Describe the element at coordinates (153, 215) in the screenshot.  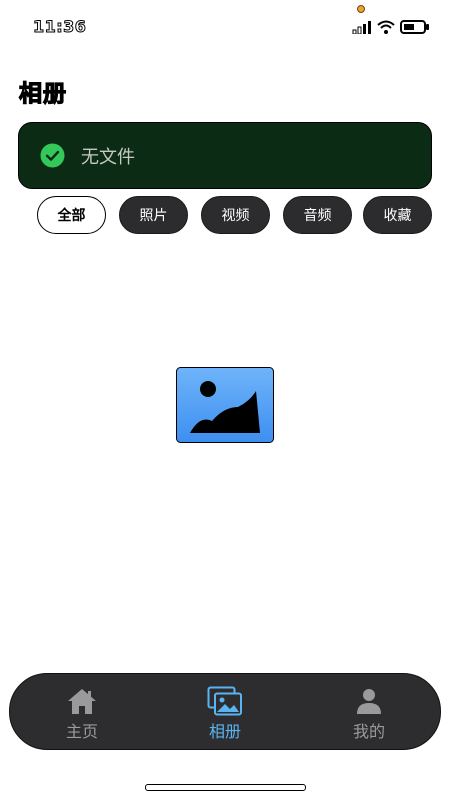
I see `tab-photos: 照片` at that location.